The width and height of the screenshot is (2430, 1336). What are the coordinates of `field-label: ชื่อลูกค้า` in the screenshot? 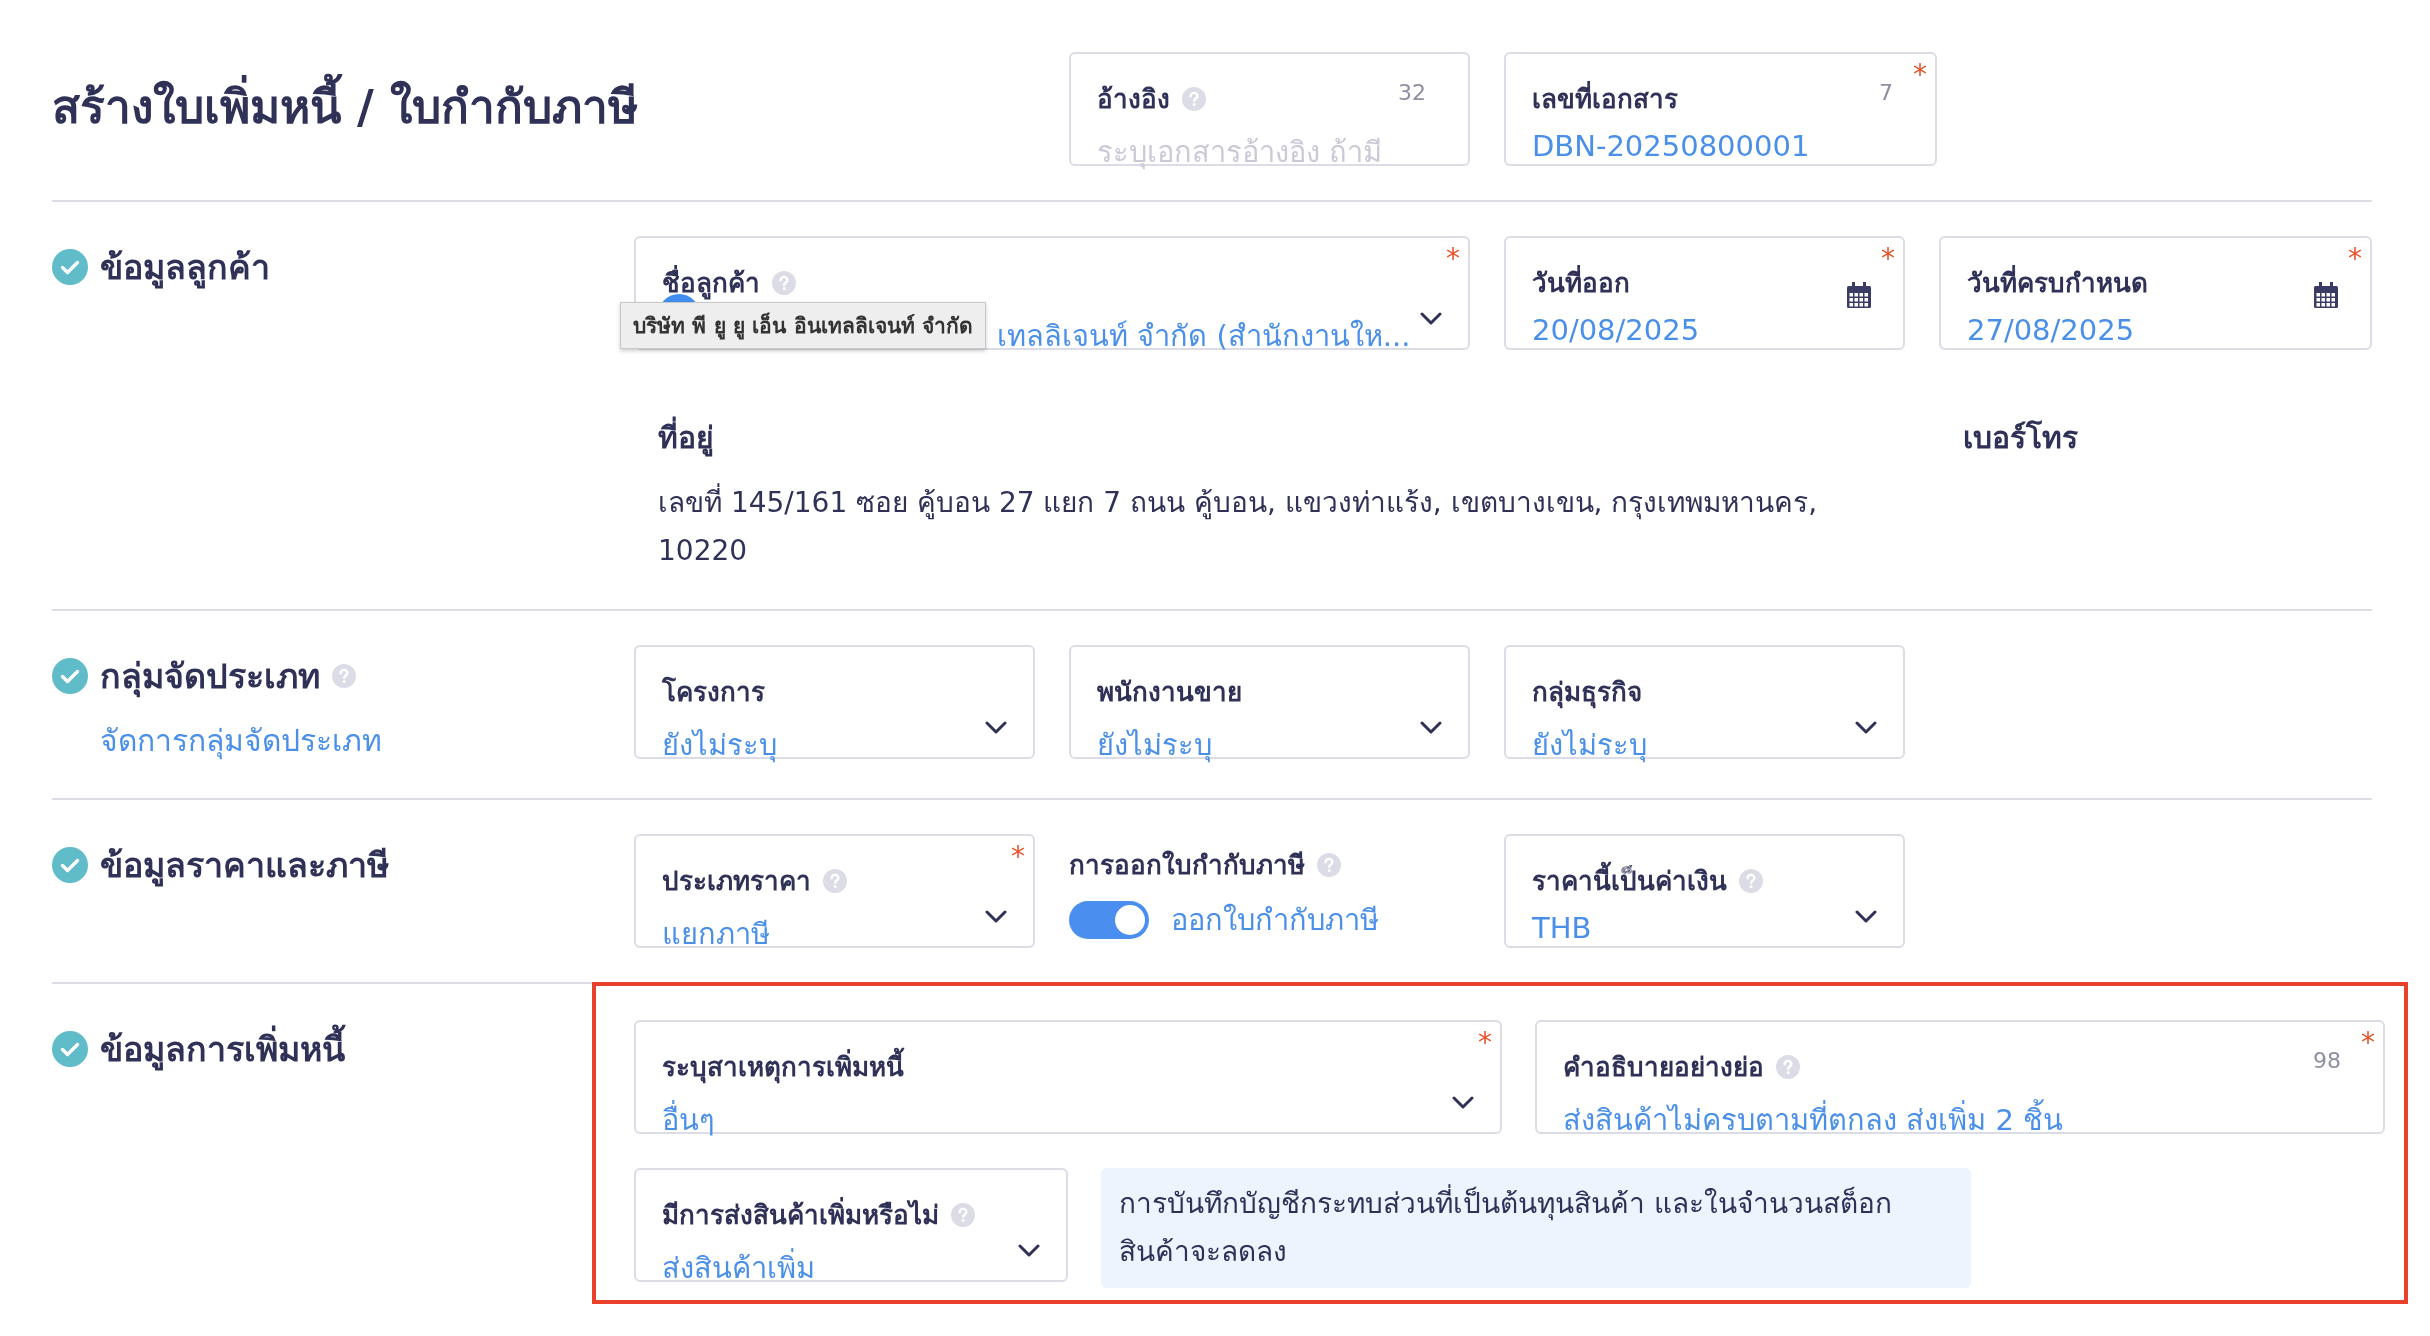 It's located at (711, 282).